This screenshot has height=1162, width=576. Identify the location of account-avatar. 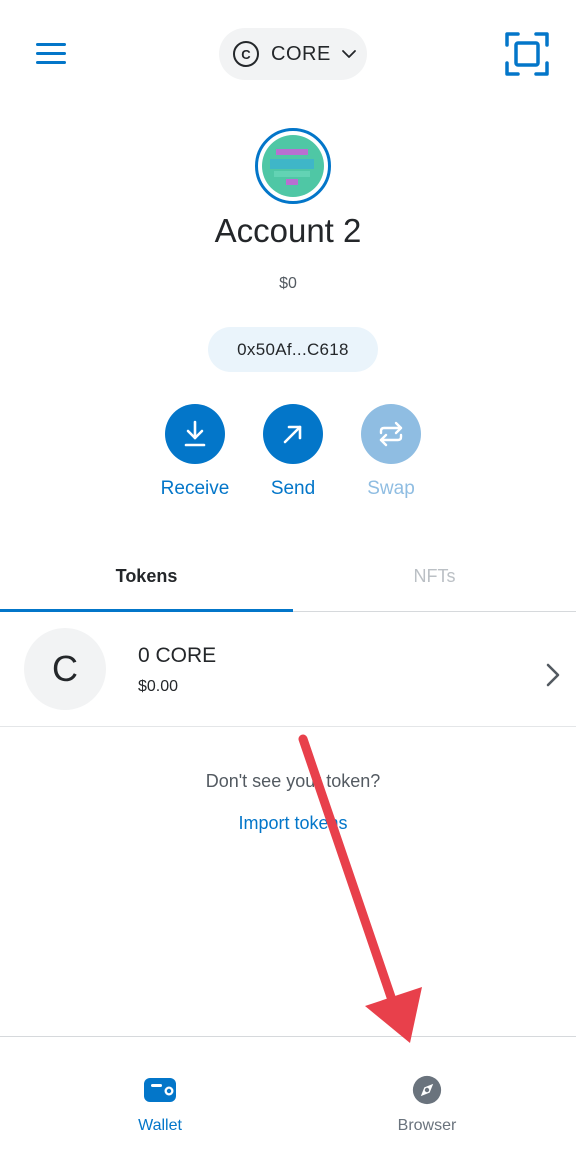
(293, 166).